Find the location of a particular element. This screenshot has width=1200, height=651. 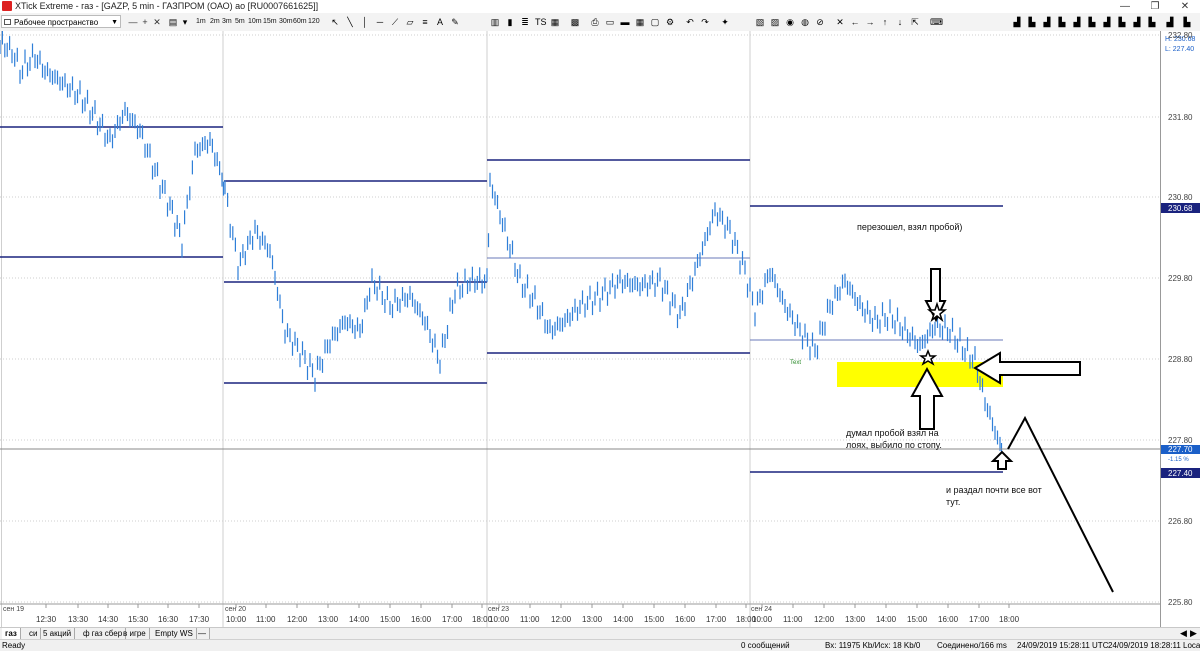

close-button: ✕ is located at coordinates (1185, 6).